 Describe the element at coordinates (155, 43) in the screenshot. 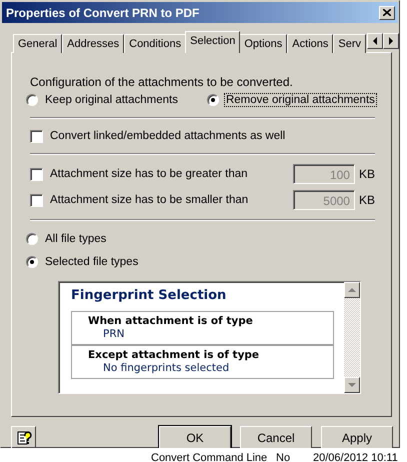

I see `tab: Conditions` at that location.